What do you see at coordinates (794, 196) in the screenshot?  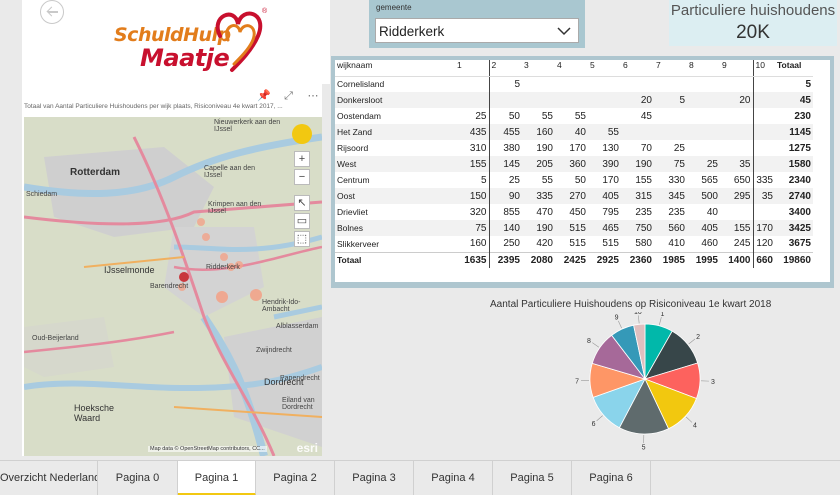 I see `value-cell: 2740` at bounding box center [794, 196].